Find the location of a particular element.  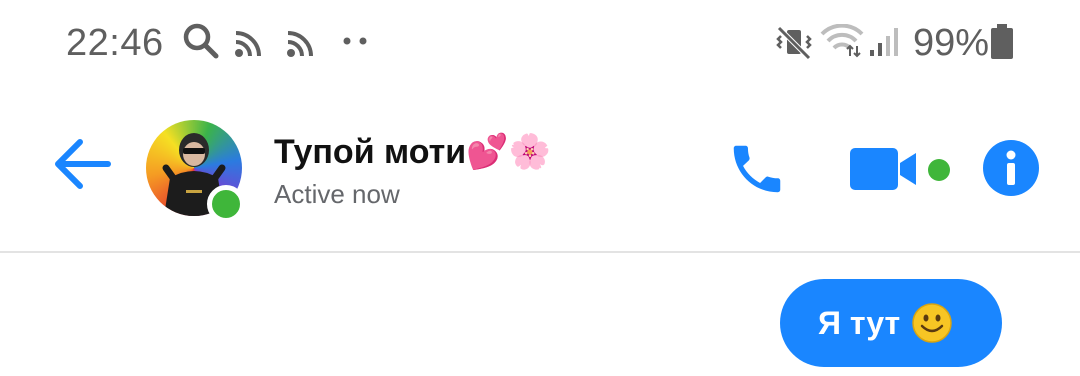

voice-call-button is located at coordinates (757, 171).